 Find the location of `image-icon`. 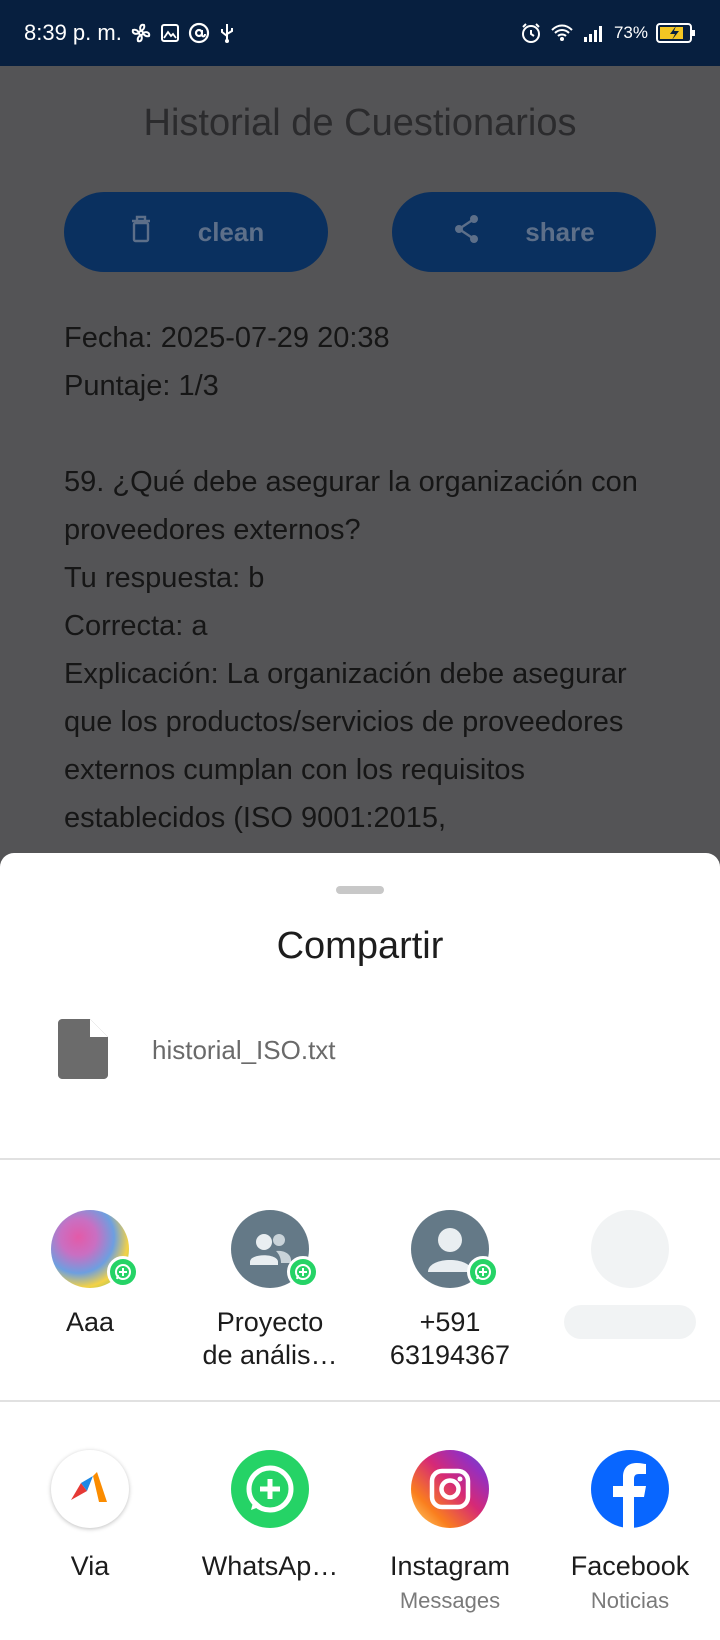

image-icon is located at coordinates (170, 33).